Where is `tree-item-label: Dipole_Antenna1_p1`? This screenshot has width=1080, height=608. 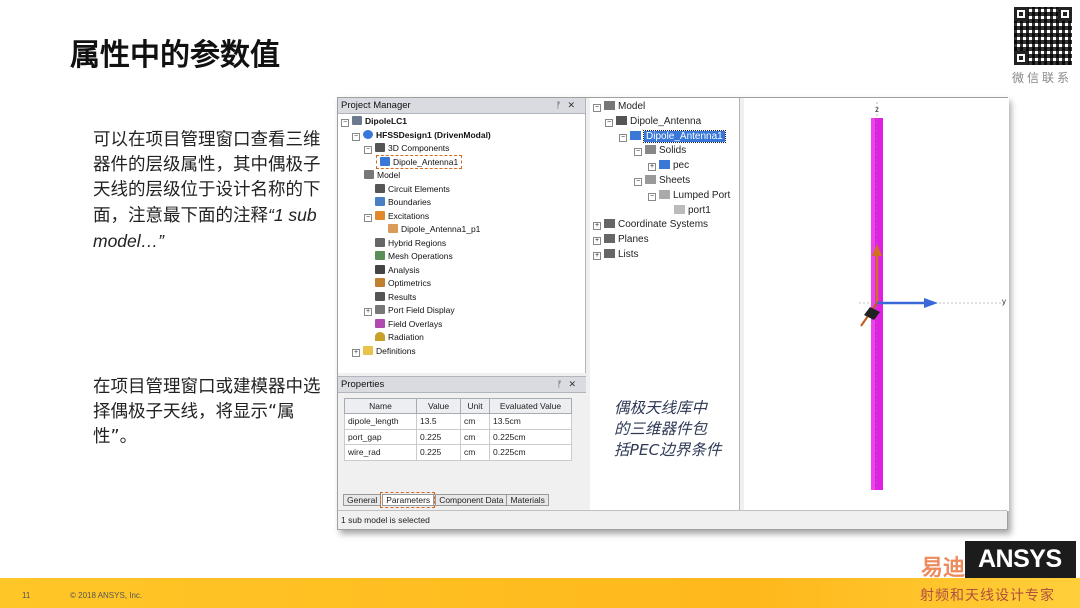
tree-item-label: Dipole_Antenna1_p1 is located at coordinates (441, 229).